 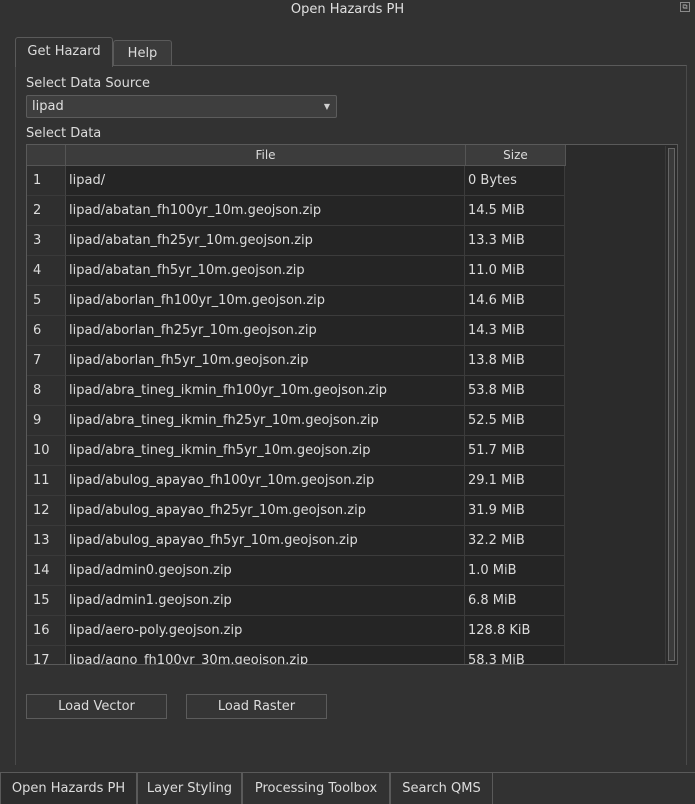 What do you see at coordinates (48, 106) in the screenshot?
I see `data-source-value: lipad` at bounding box center [48, 106].